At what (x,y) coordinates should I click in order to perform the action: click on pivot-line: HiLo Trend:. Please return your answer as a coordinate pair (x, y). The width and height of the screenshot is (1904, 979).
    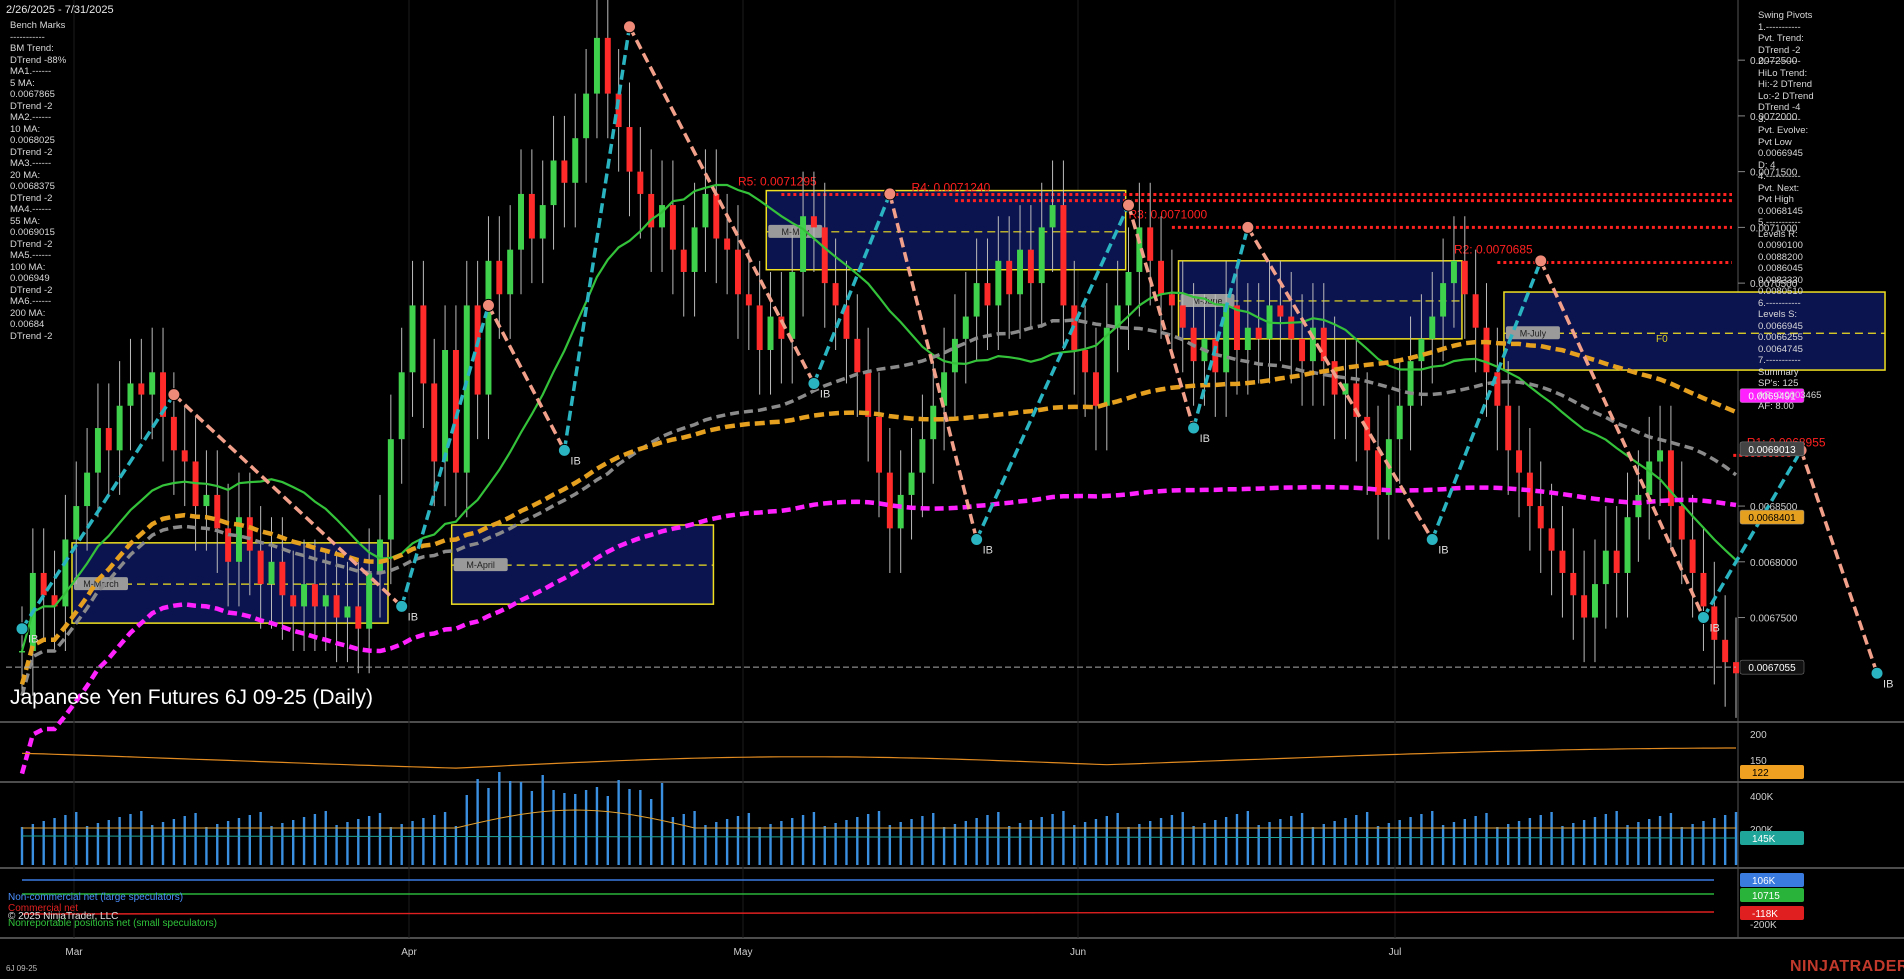
    Looking at the image, I should click on (1783, 73).